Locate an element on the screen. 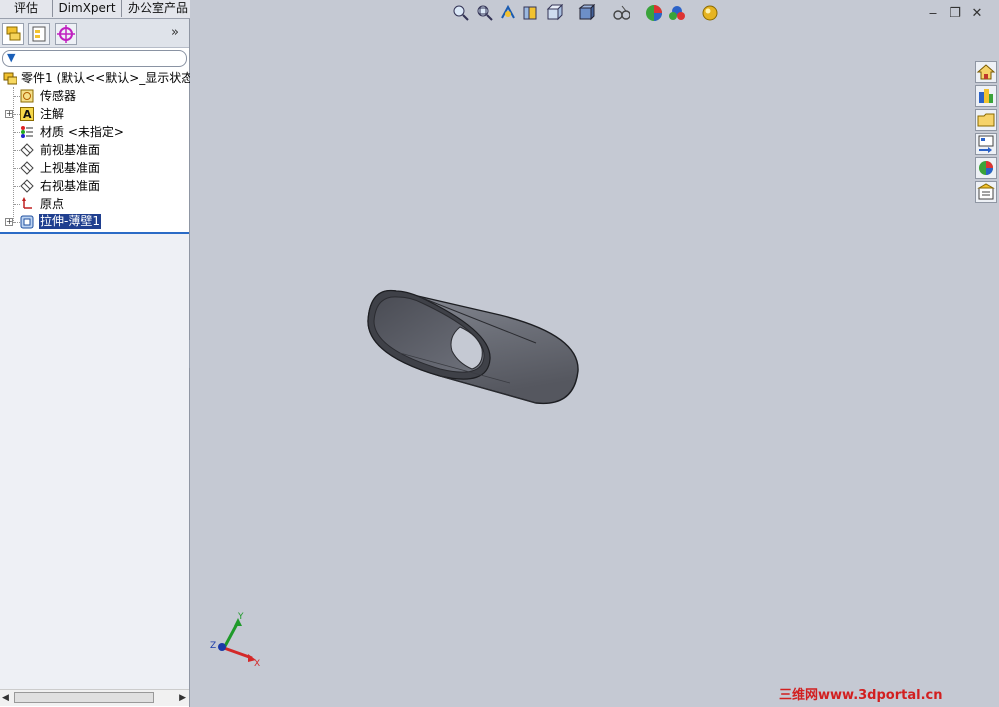  task-pane-view-palette is located at coordinates (986, 144).